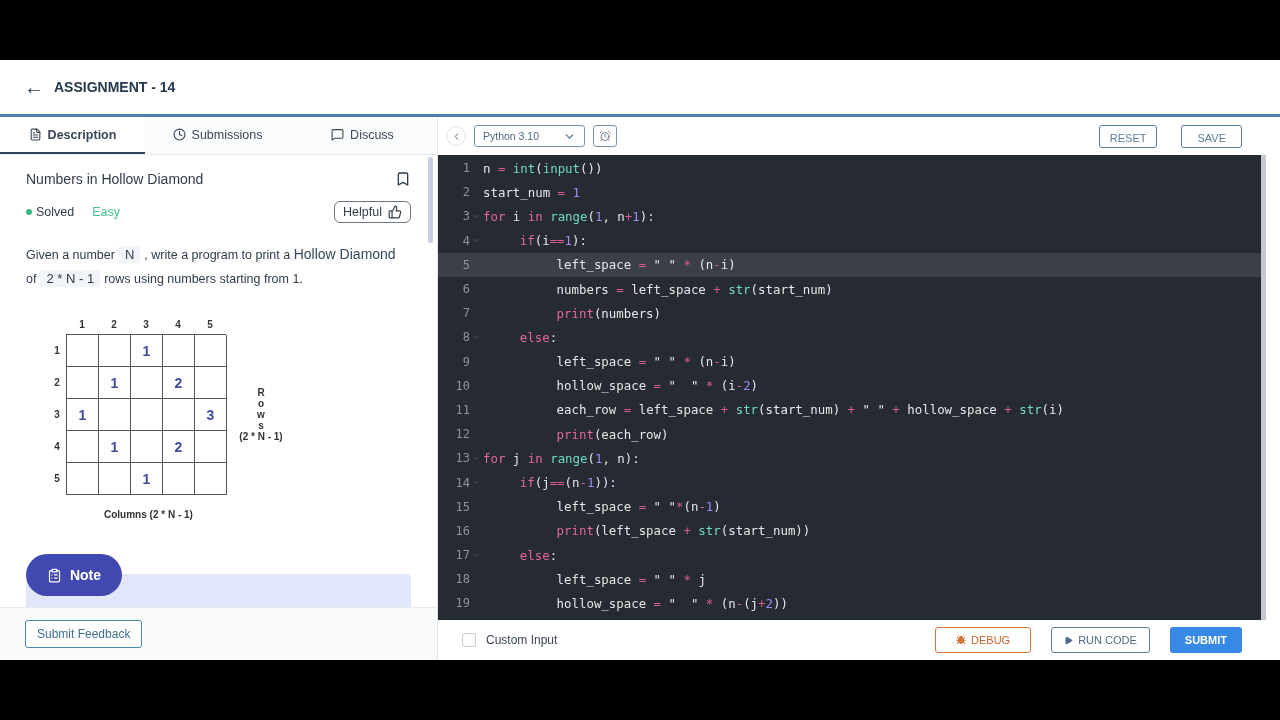 The image size is (1280, 720). Describe the element at coordinates (465, 313) in the screenshot. I see `line-number: 7` at that location.